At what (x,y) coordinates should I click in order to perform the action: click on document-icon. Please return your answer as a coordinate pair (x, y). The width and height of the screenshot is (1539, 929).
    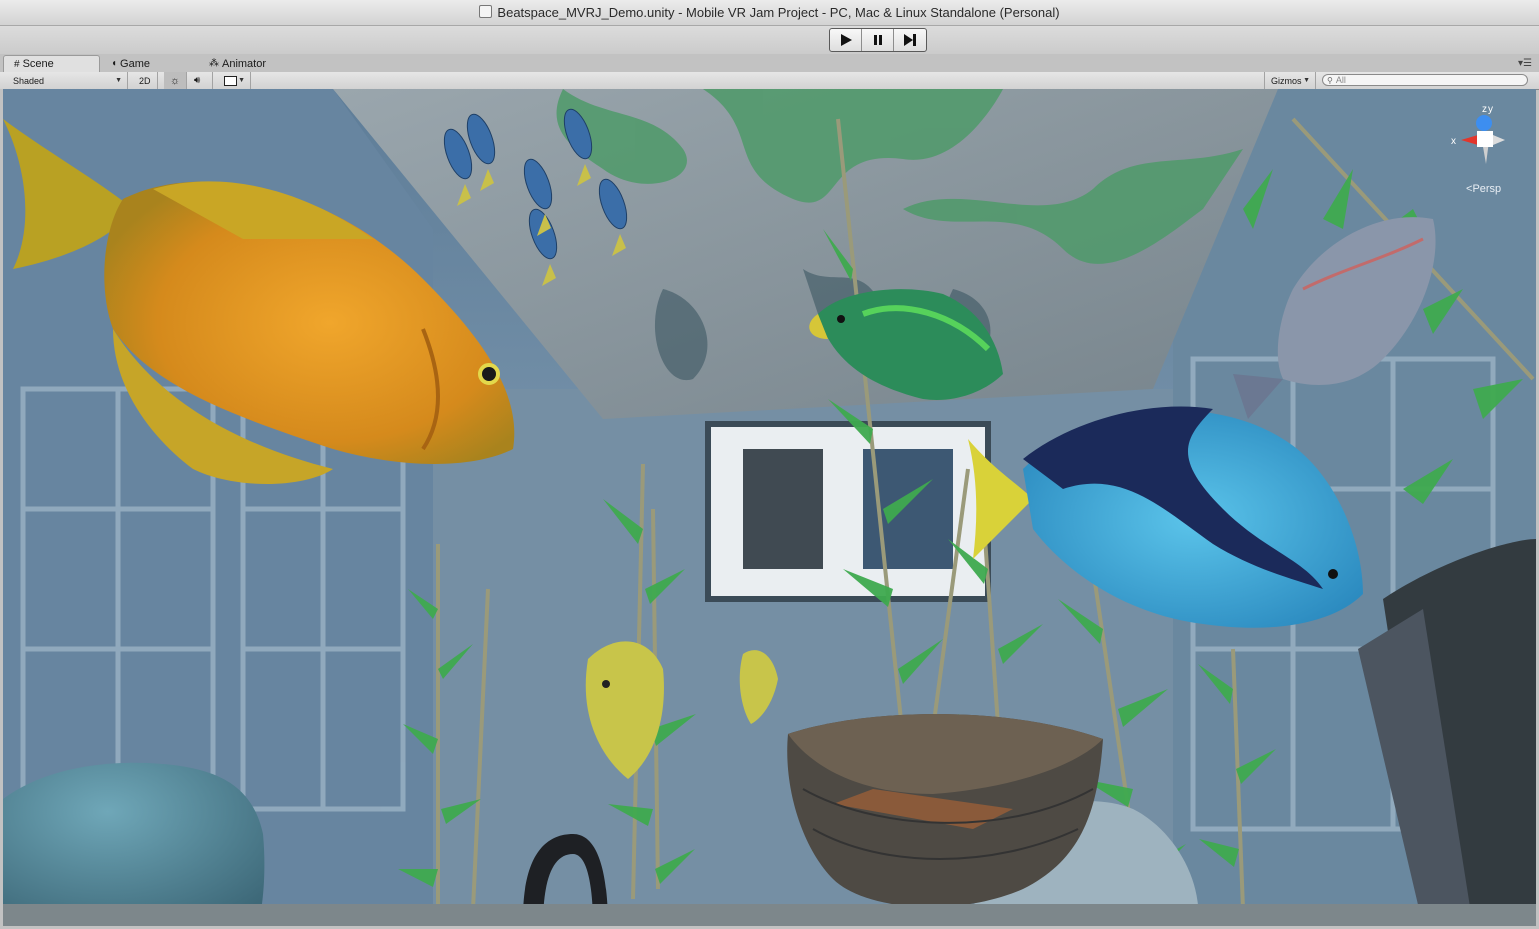
    Looking at the image, I should click on (486, 11).